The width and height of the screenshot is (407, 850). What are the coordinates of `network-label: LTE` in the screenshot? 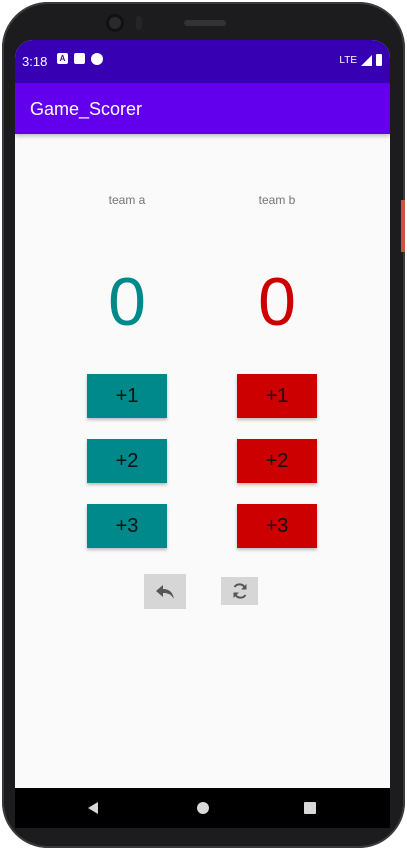 It's located at (348, 60).